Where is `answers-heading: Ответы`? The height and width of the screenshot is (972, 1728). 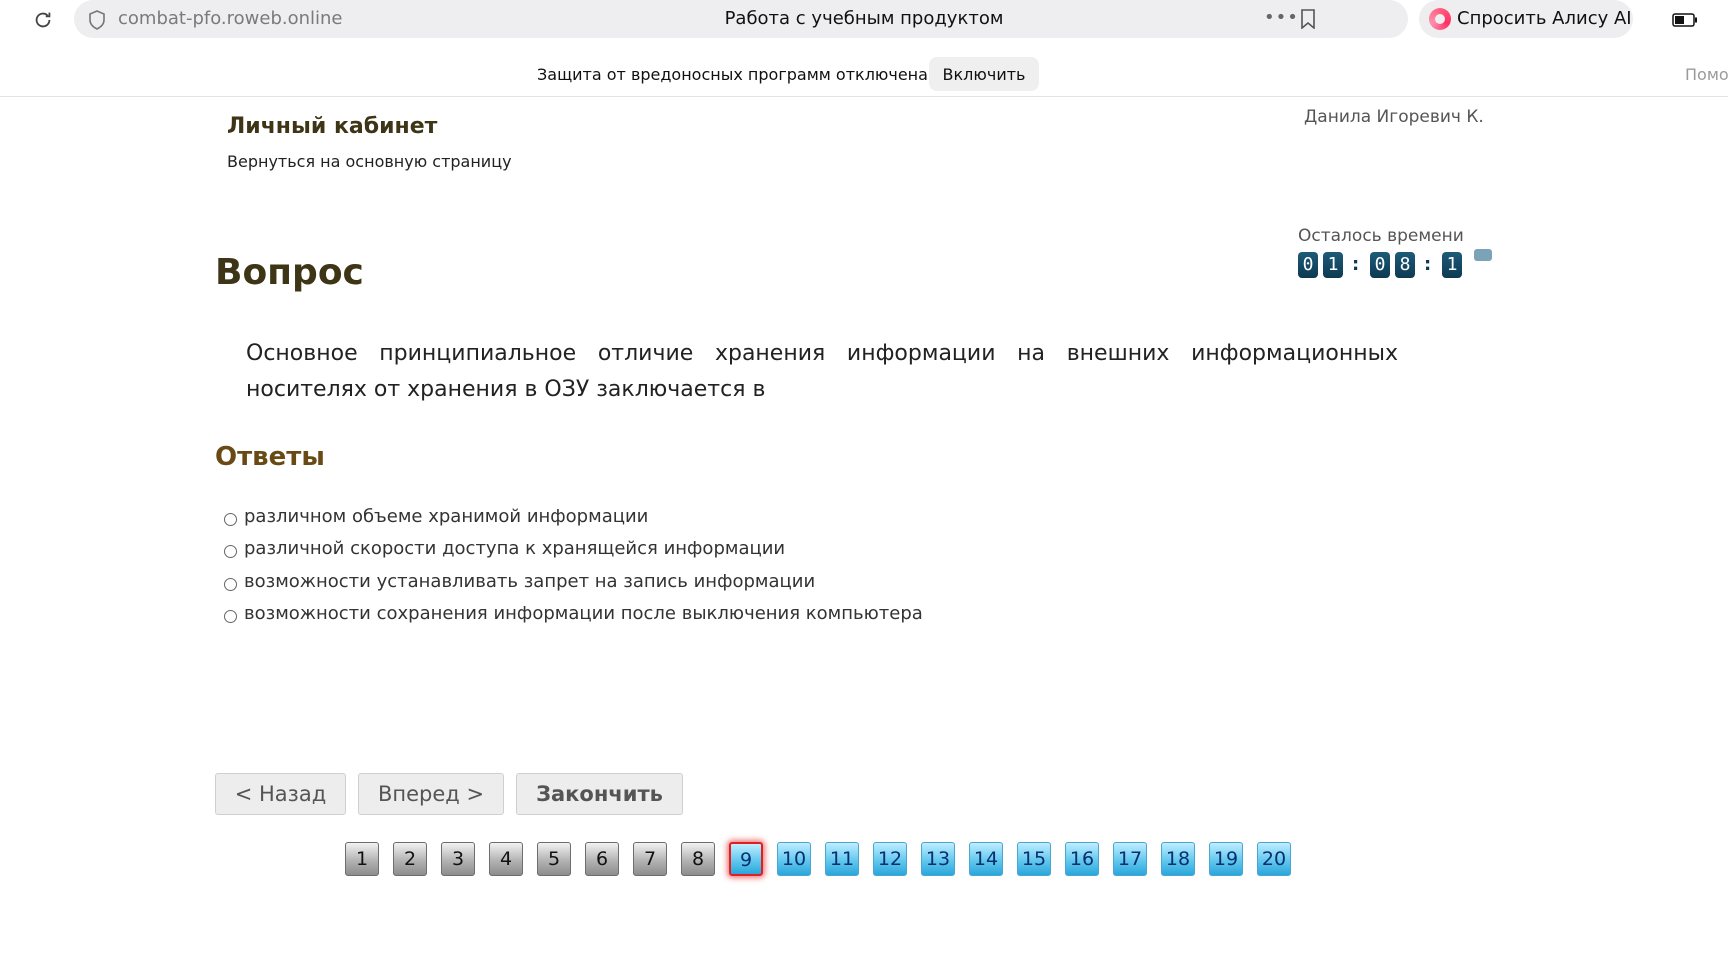
answers-heading: Ответы is located at coordinates (270, 457).